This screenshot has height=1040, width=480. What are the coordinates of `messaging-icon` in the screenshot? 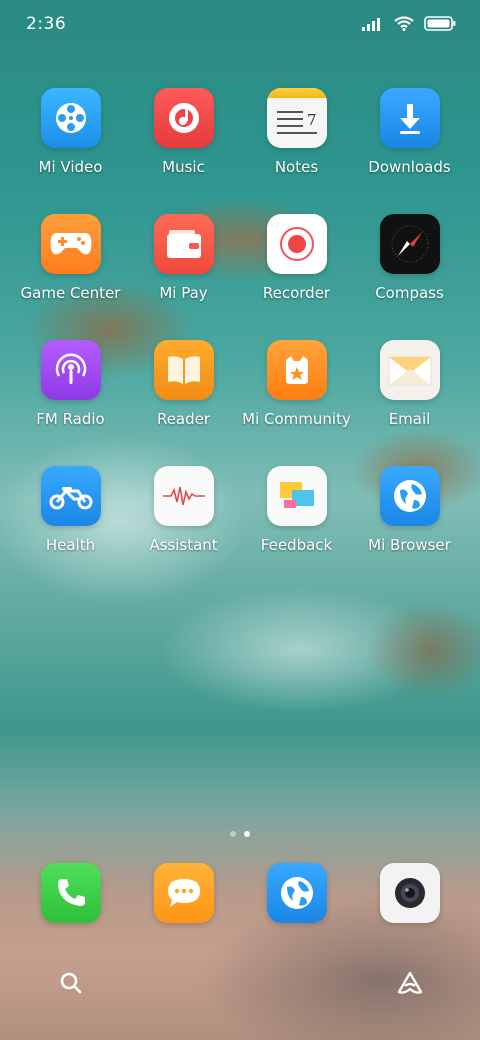 It's located at (183, 893).